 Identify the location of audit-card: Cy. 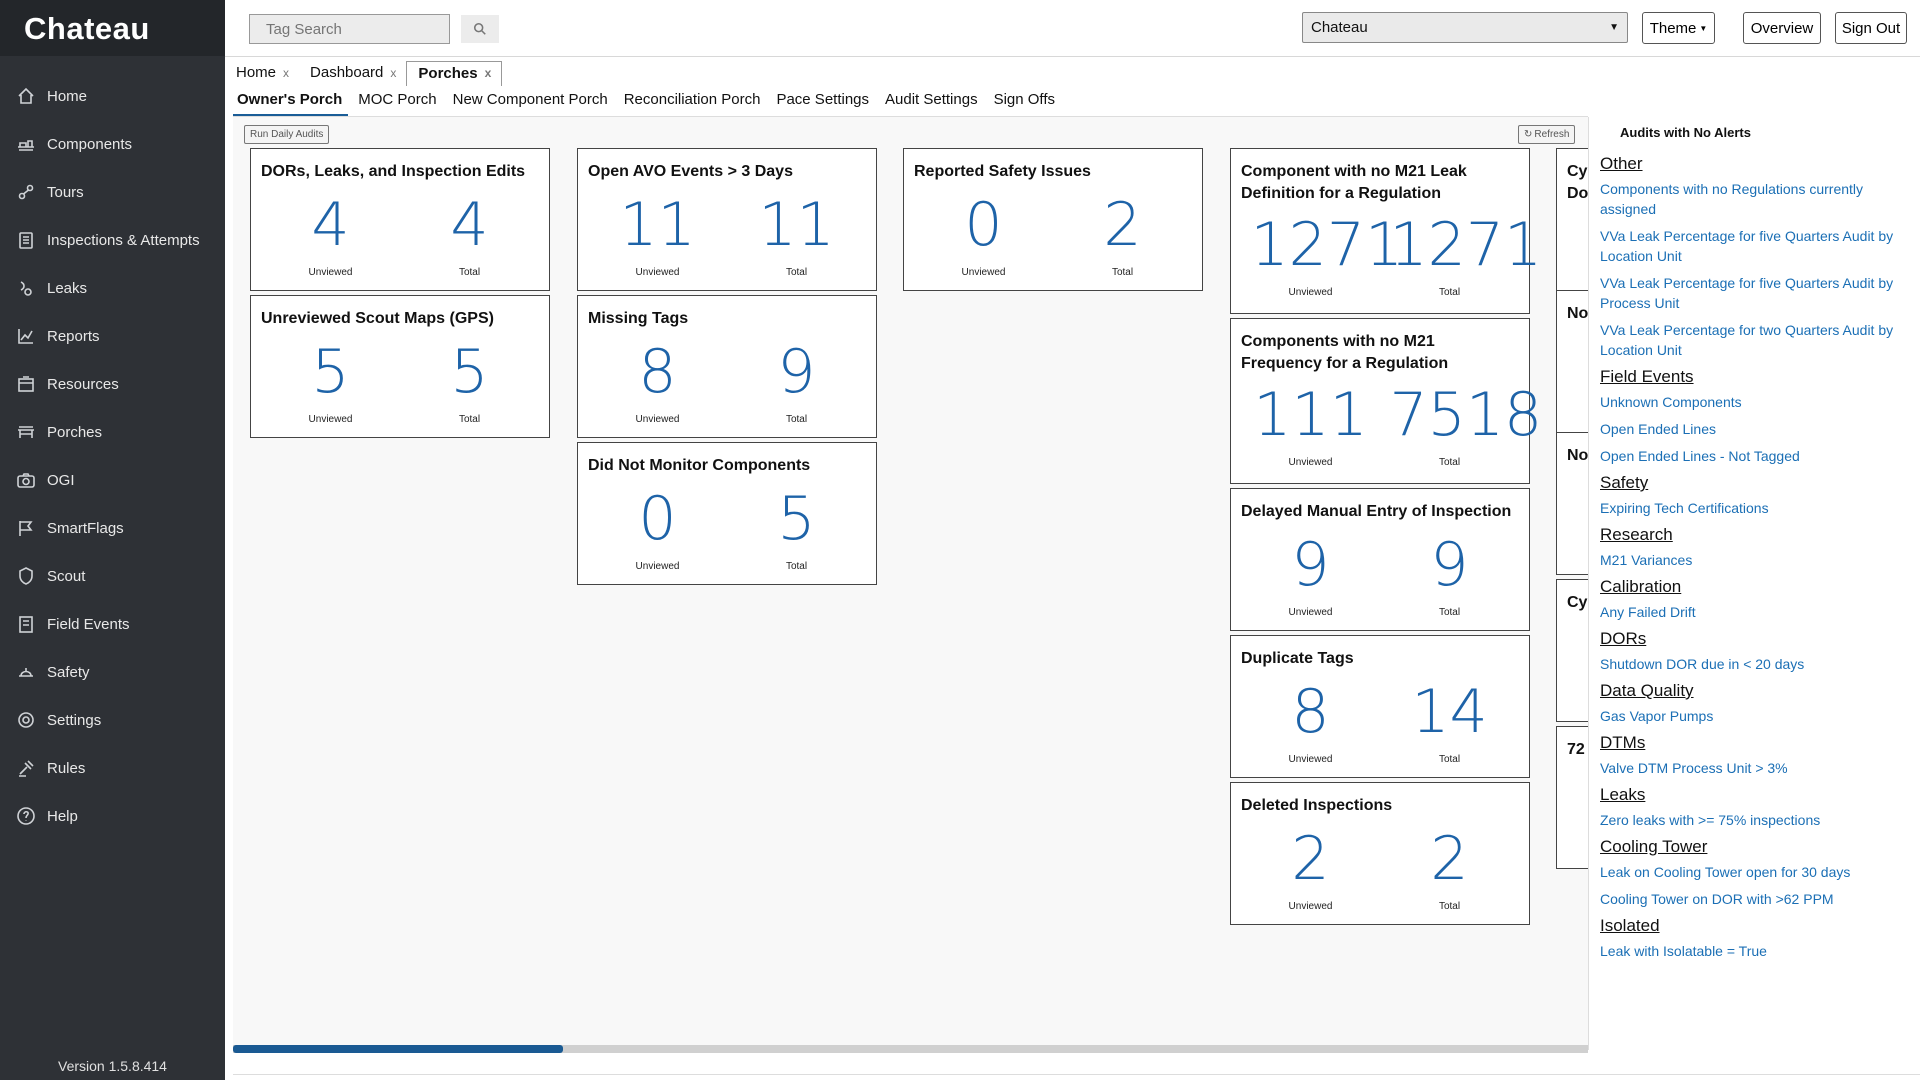
(1572, 650).